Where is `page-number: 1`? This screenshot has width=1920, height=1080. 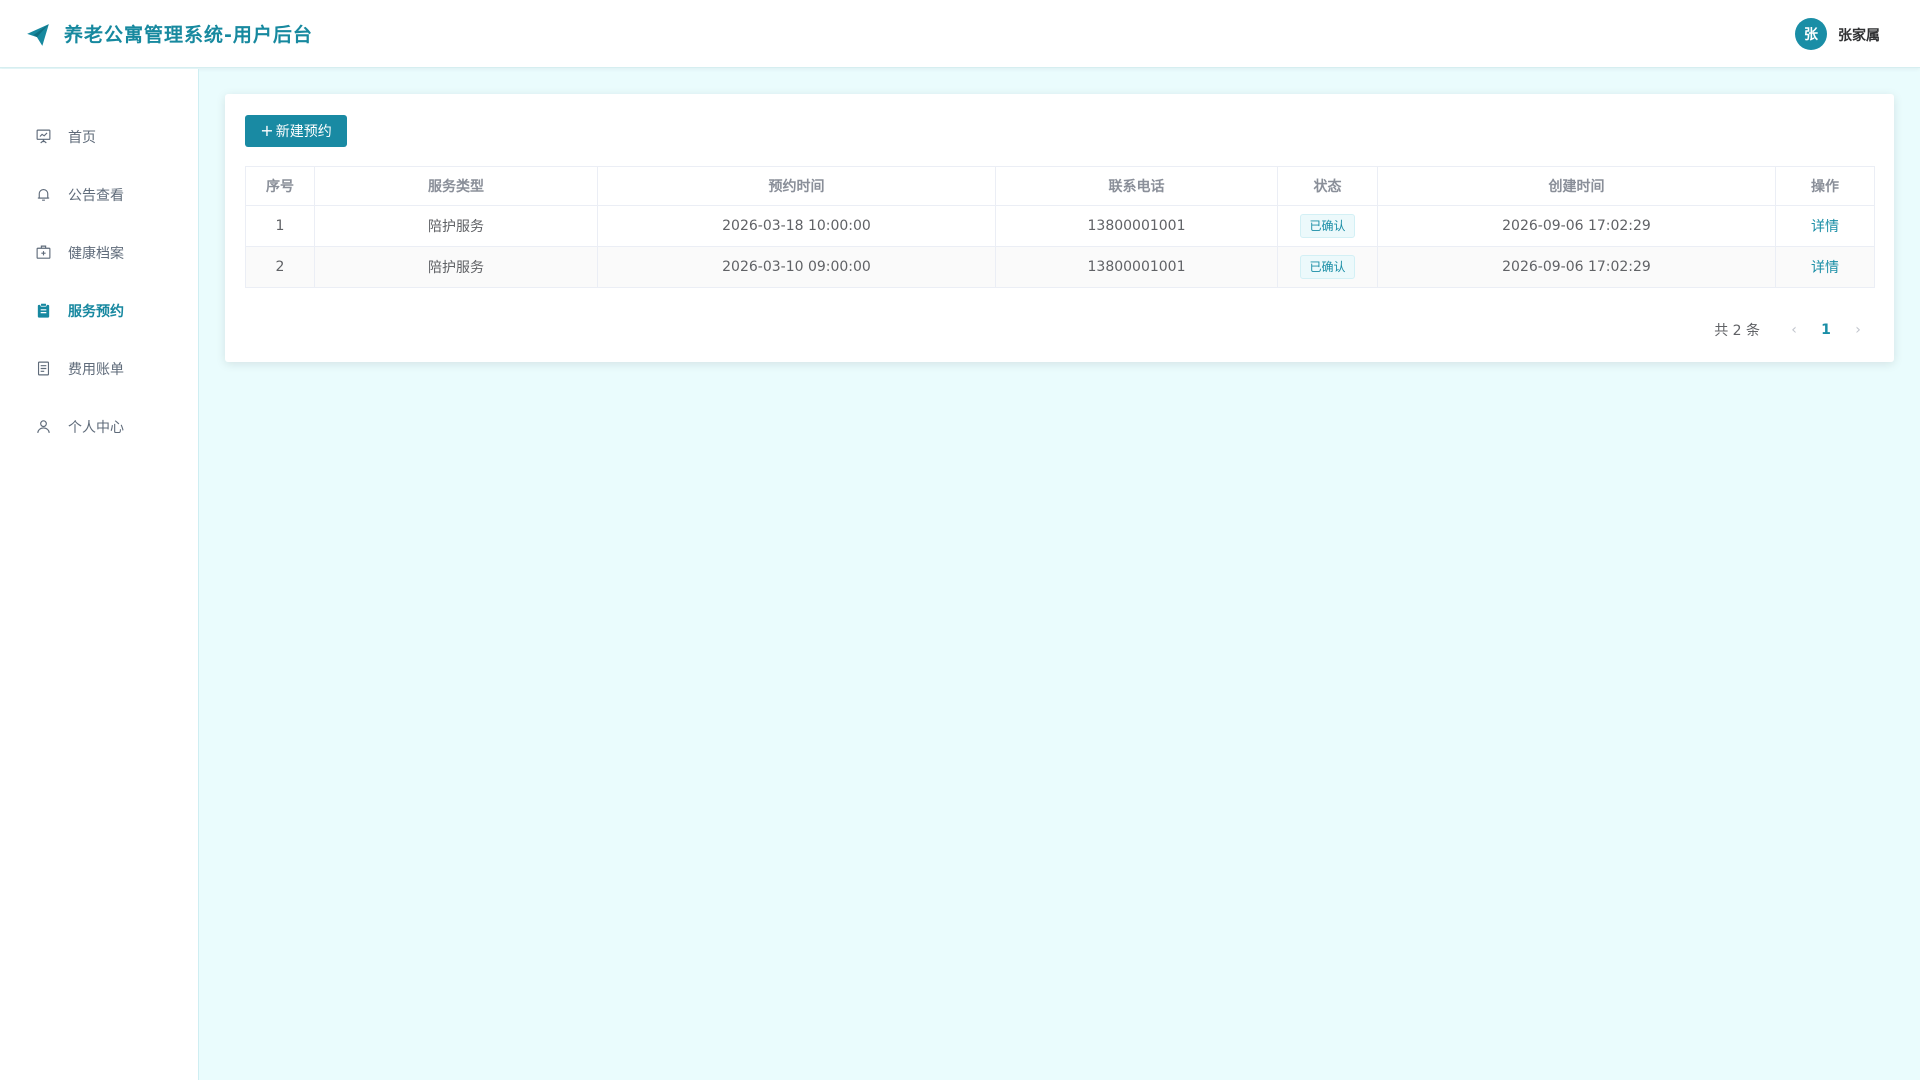
page-number: 1 is located at coordinates (1826, 330).